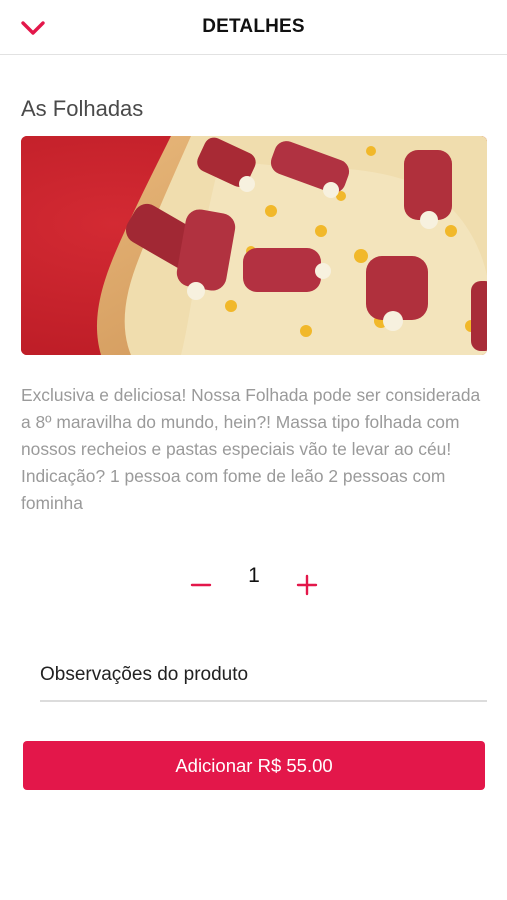 The width and height of the screenshot is (507, 900). What do you see at coordinates (254, 575) in the screenshot?
I see `quantity-value: 1` at bounding box center [254, 575].